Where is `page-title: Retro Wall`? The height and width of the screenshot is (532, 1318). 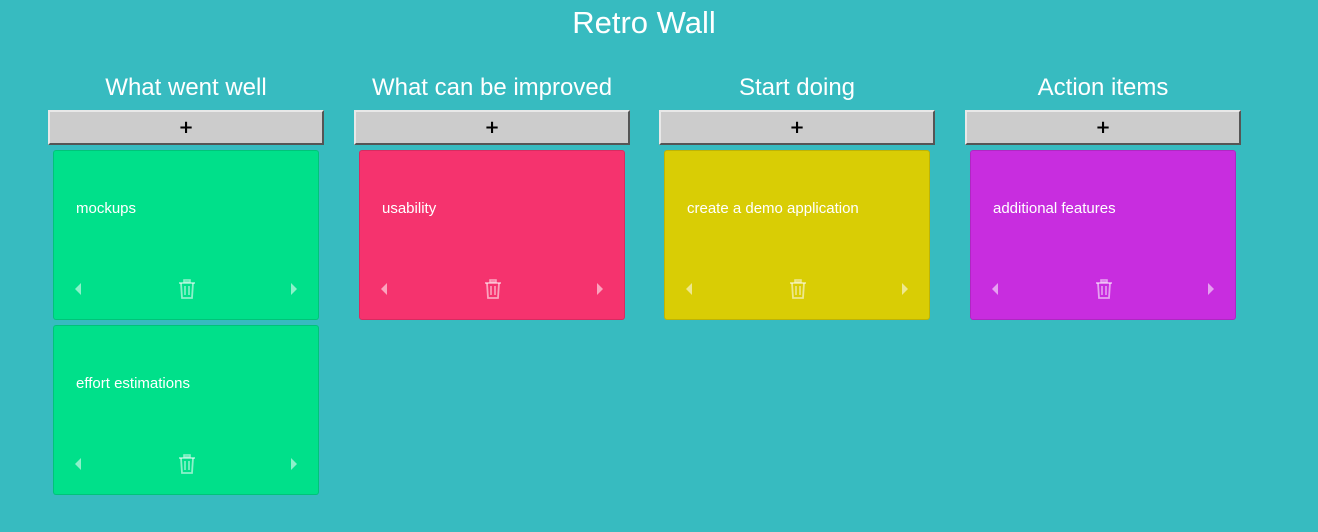
page-title: Retro Wall is located at coordinates (644, 22).